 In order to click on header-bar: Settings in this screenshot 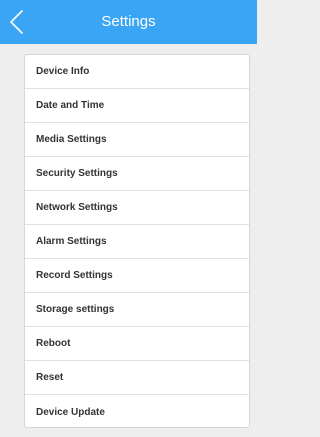, I will do `click(128, 22)`.